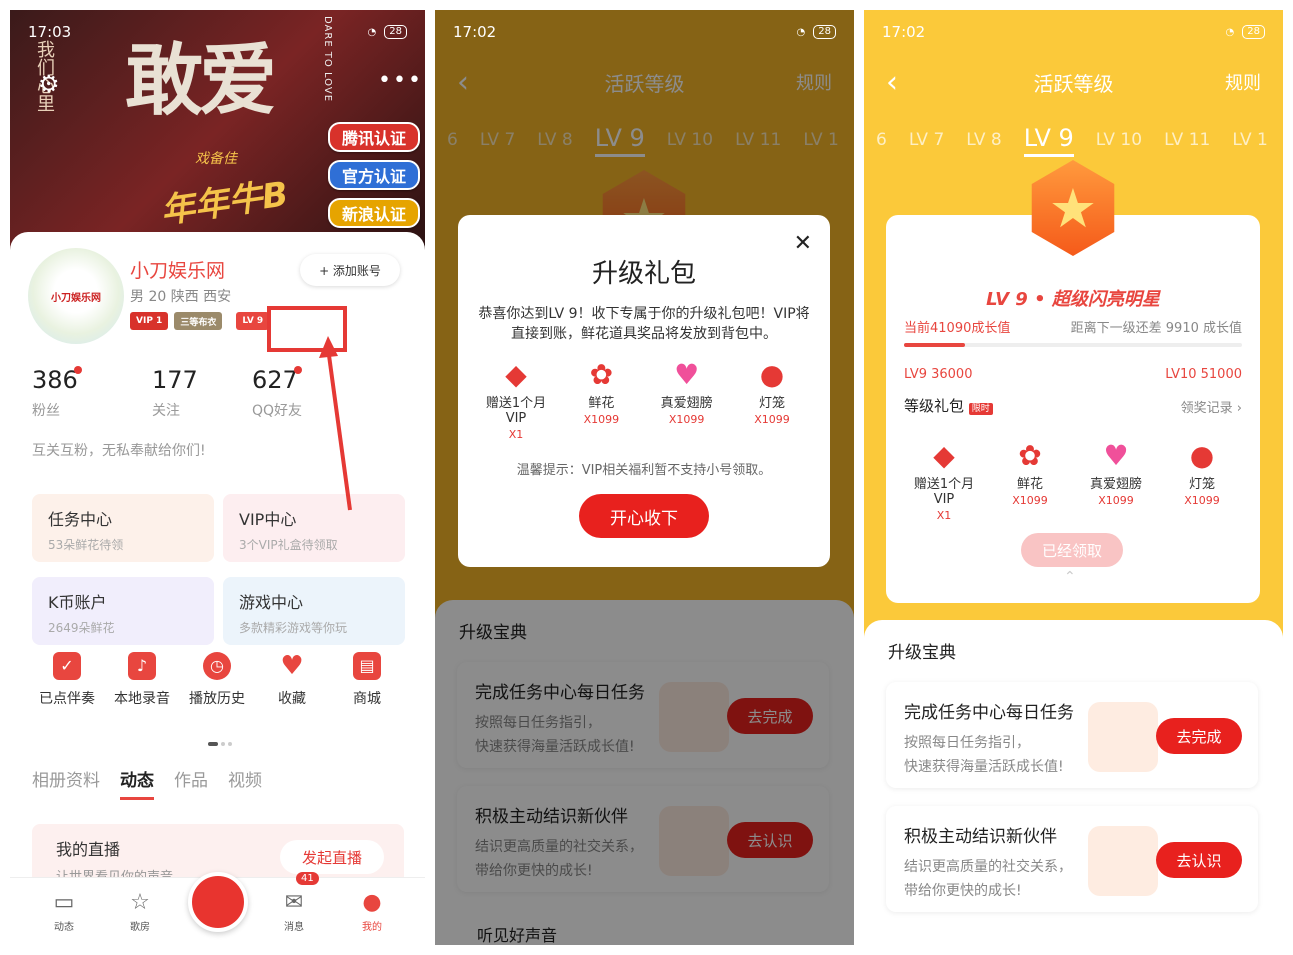  What do you see at coordinates (983, 140) in the screenshot?
I see `level-tab: LV 8` at bounding box center [983, 140].